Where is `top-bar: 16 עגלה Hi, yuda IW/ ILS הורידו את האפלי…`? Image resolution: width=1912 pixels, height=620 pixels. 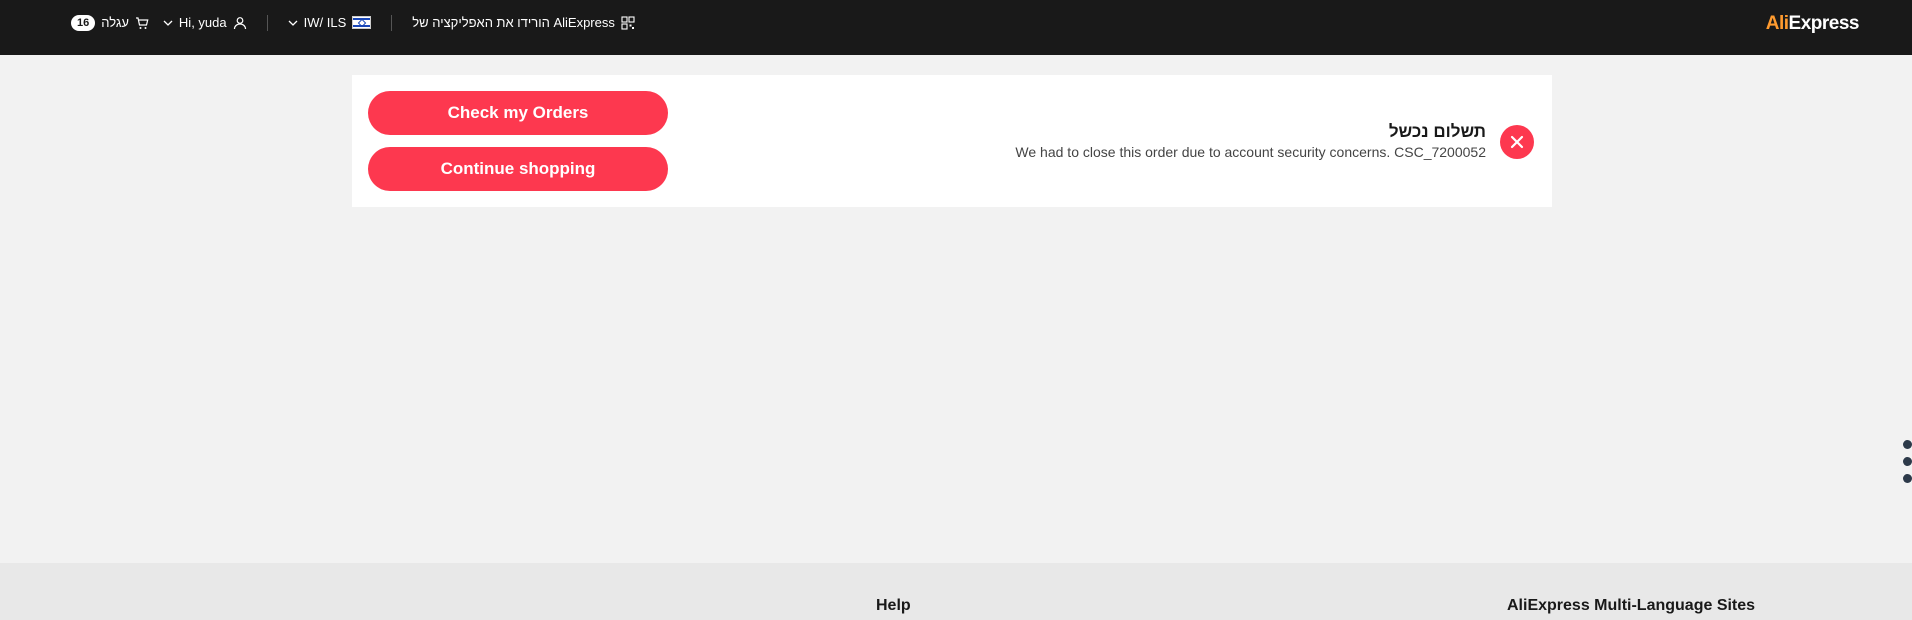
top-bar: 16 עגלה Hi, yuda IW/ ILS הורידו את האפלי… is located at coordinates (956, 27).